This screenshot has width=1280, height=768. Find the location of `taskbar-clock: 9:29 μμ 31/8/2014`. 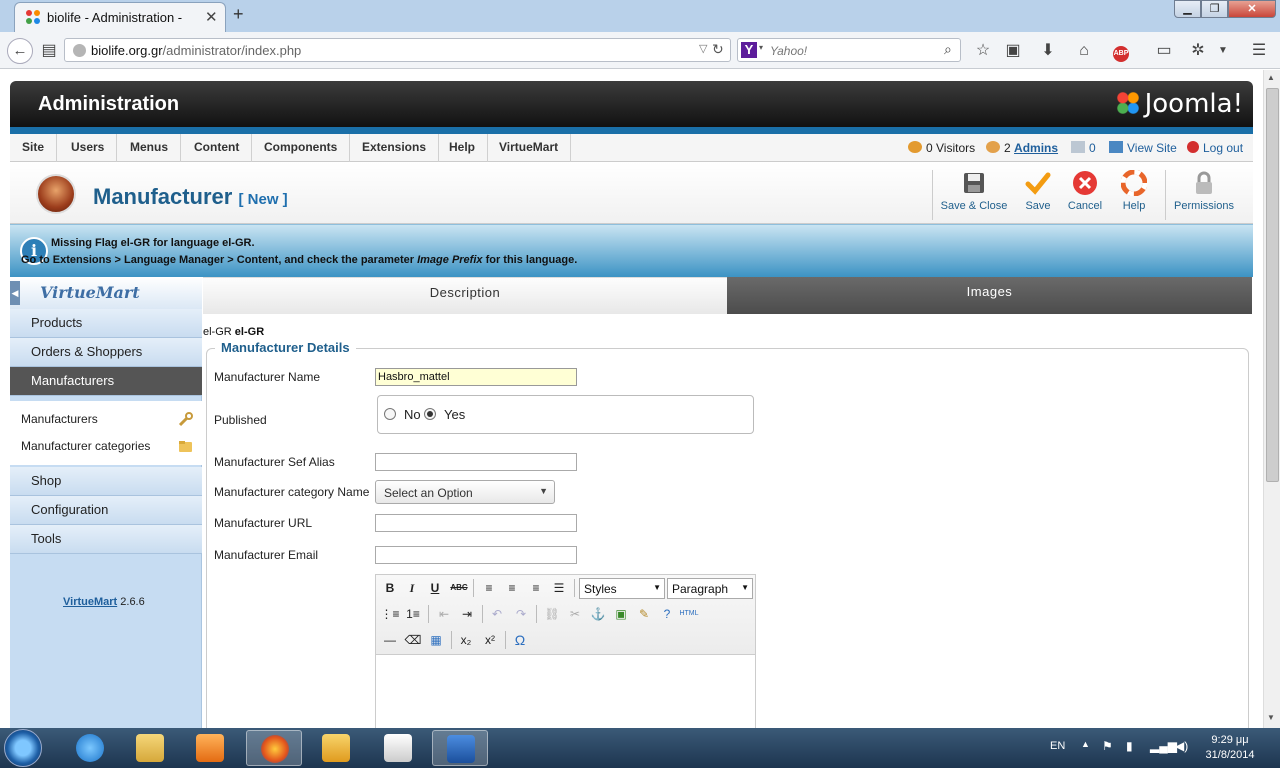

taskbar-clock: 9:29 μμ 31/8/2014 is located at coordinates (1230, 748).